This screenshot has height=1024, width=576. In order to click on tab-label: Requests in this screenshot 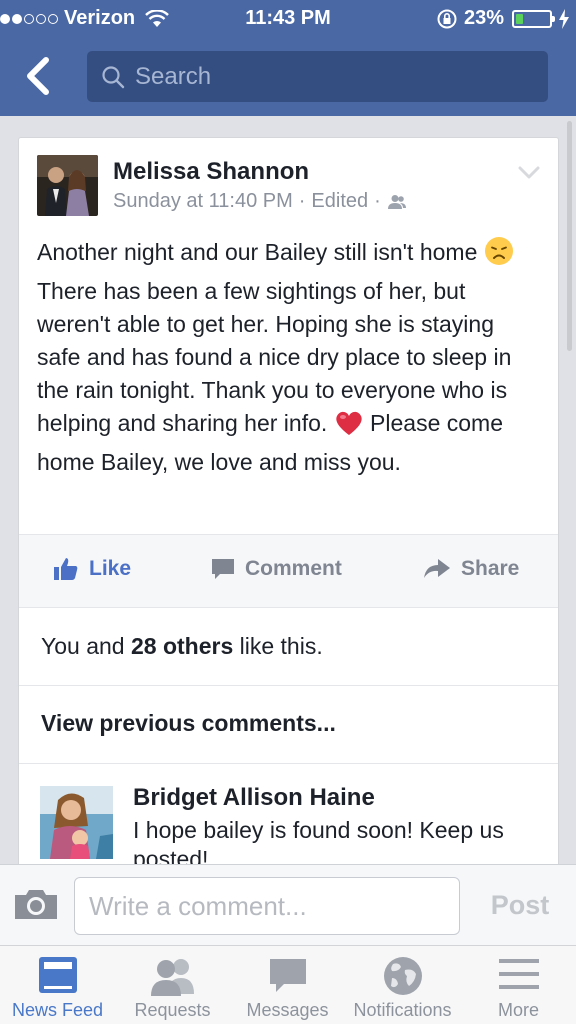, I will do `click(172, 1010)`.